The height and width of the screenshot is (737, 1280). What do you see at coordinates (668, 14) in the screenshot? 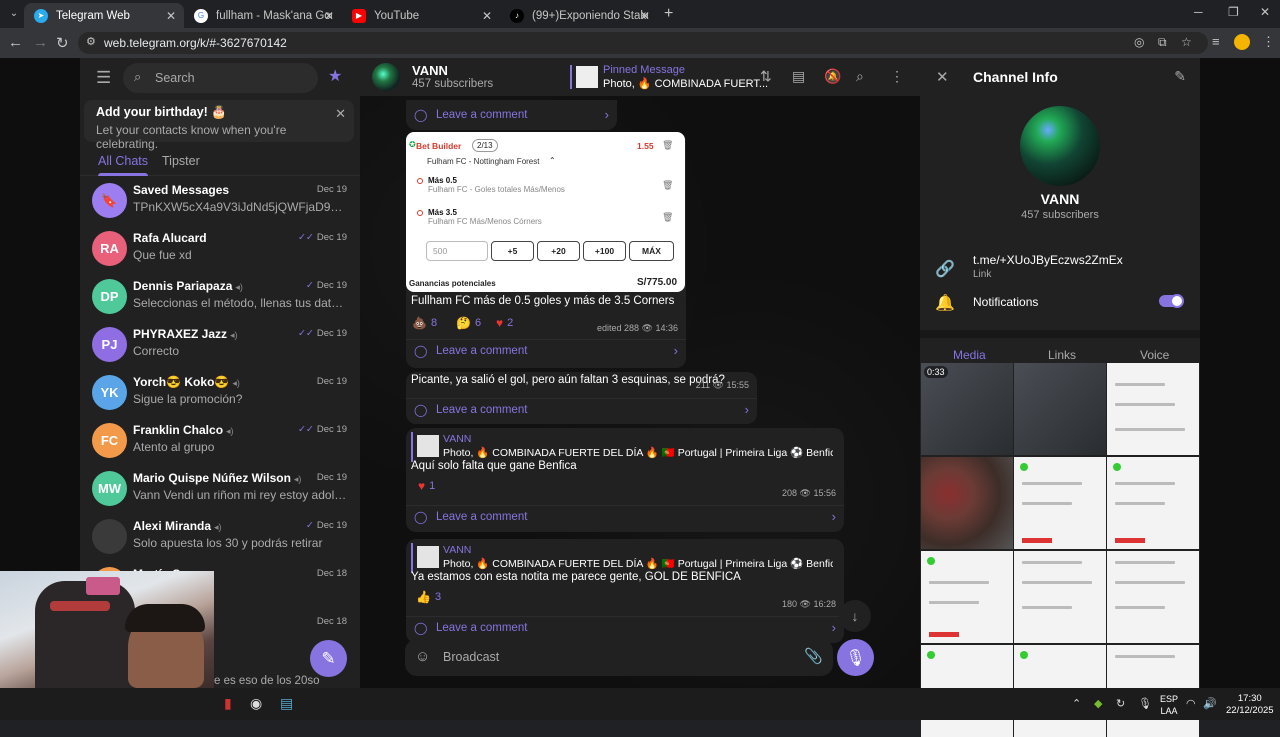
I see `new-tab-button: +` at bounding box center [668, 14].